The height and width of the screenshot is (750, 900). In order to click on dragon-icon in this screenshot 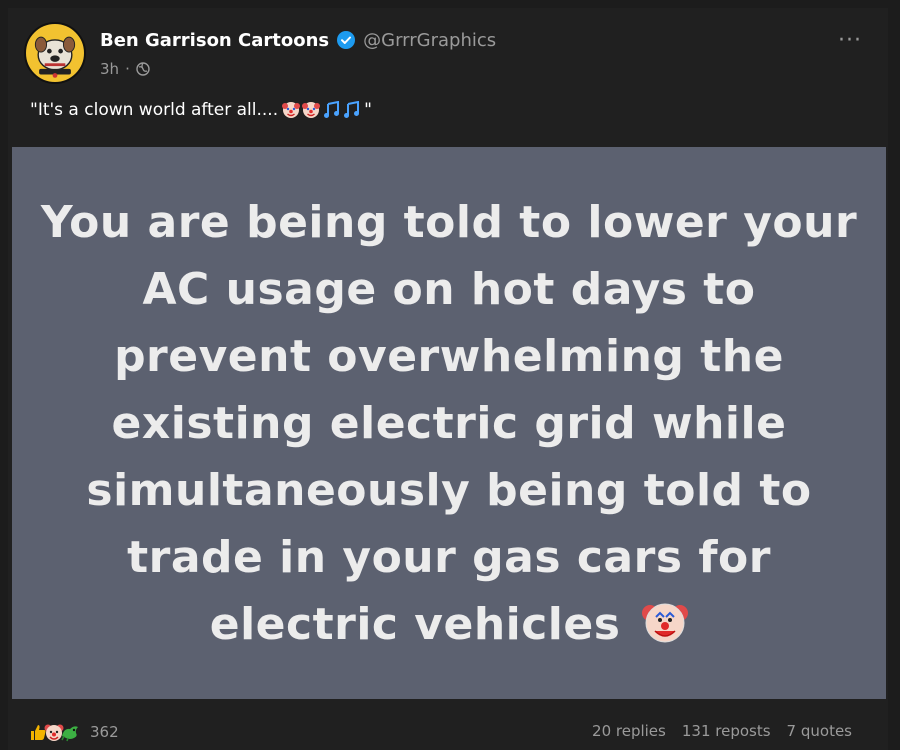, I will do `click(70, 732)`.